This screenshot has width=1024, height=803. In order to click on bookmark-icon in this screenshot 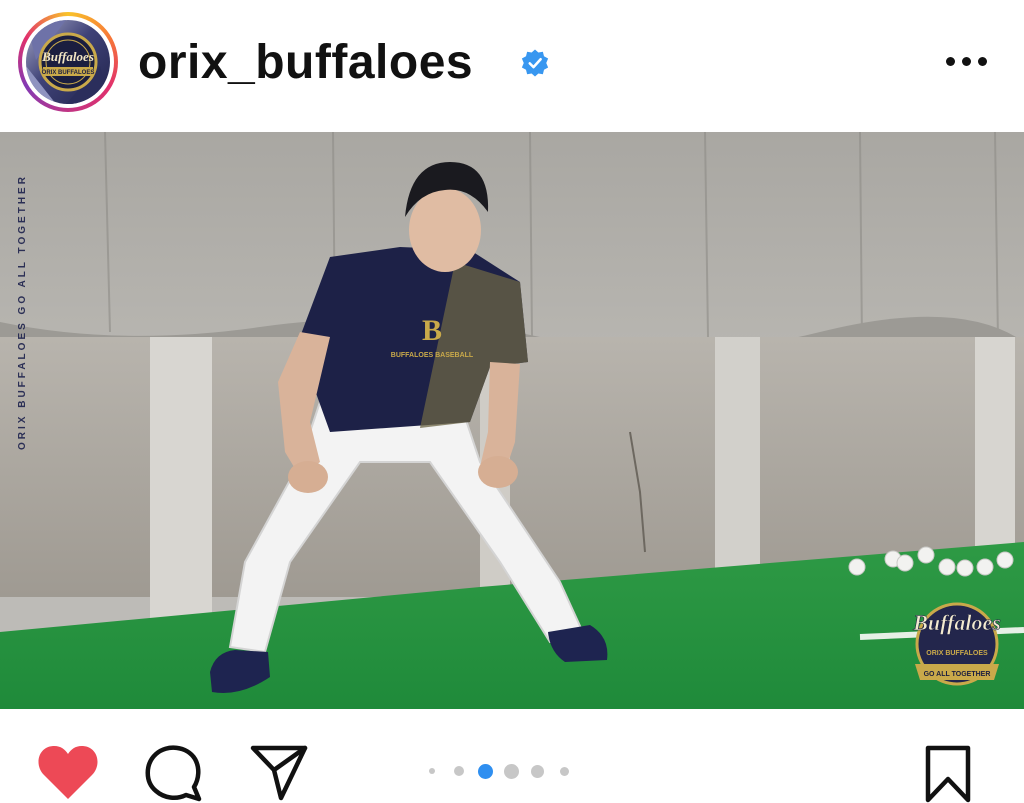, I will do `click(948, 774)`.